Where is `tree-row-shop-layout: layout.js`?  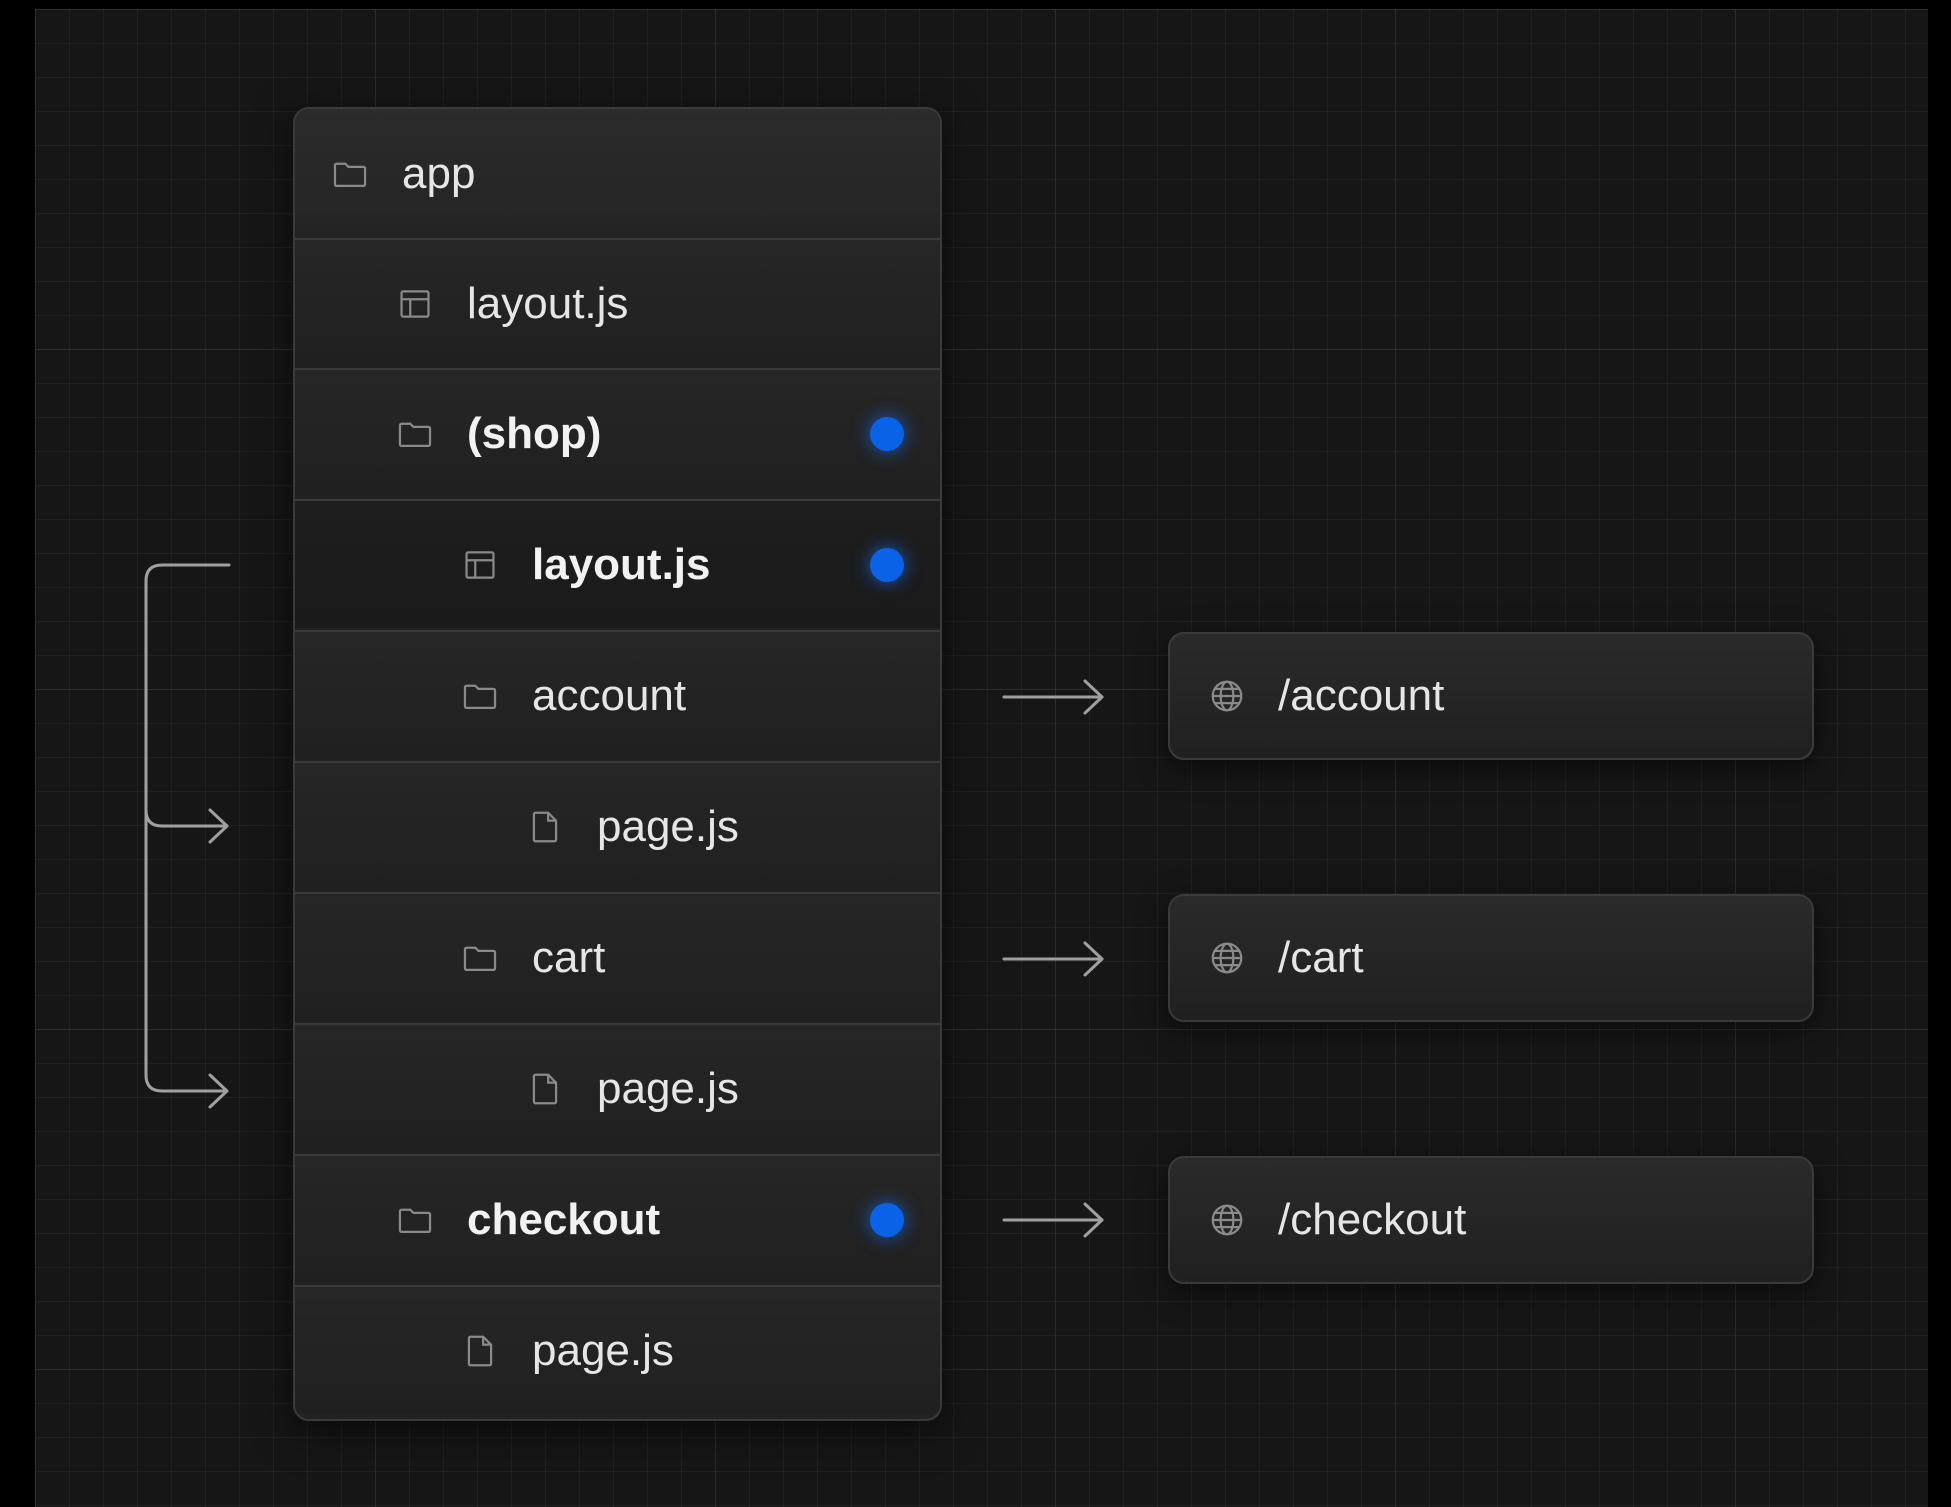 tree-row-shop-layout: layout.js is located at coordinates (617, 563).